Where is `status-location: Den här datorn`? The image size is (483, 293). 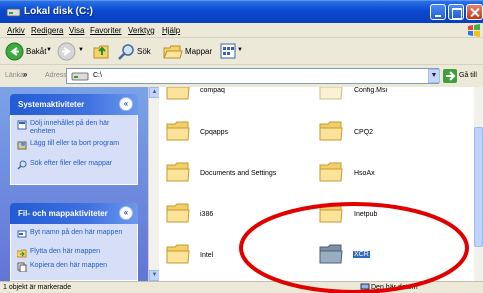
status-location: Den här datorn is located at coordinates (394, 287).